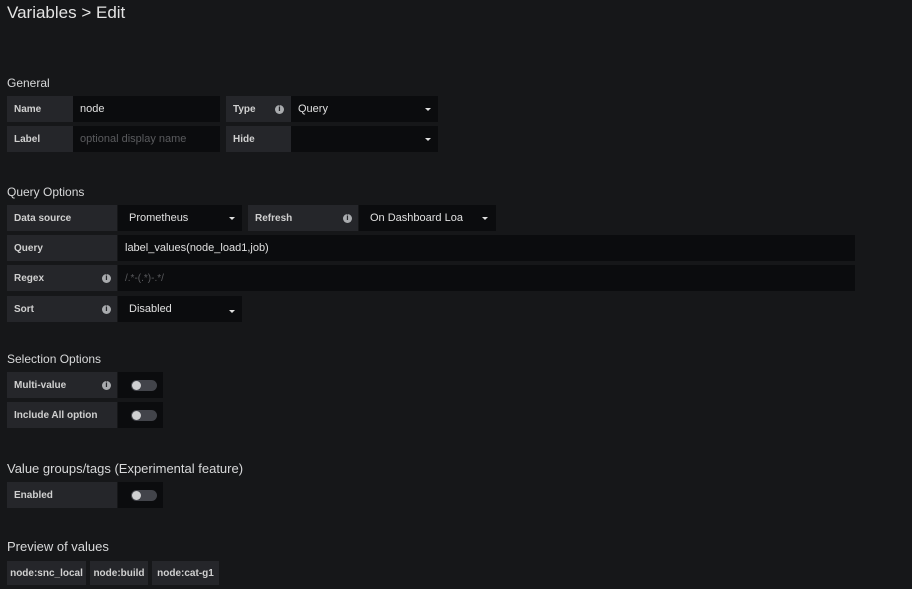 The image size is (912, 589). What do you see at coordinates (144, 415) in the screenshot?
I see `include-all-toggle` at bounding box center [144, 415].